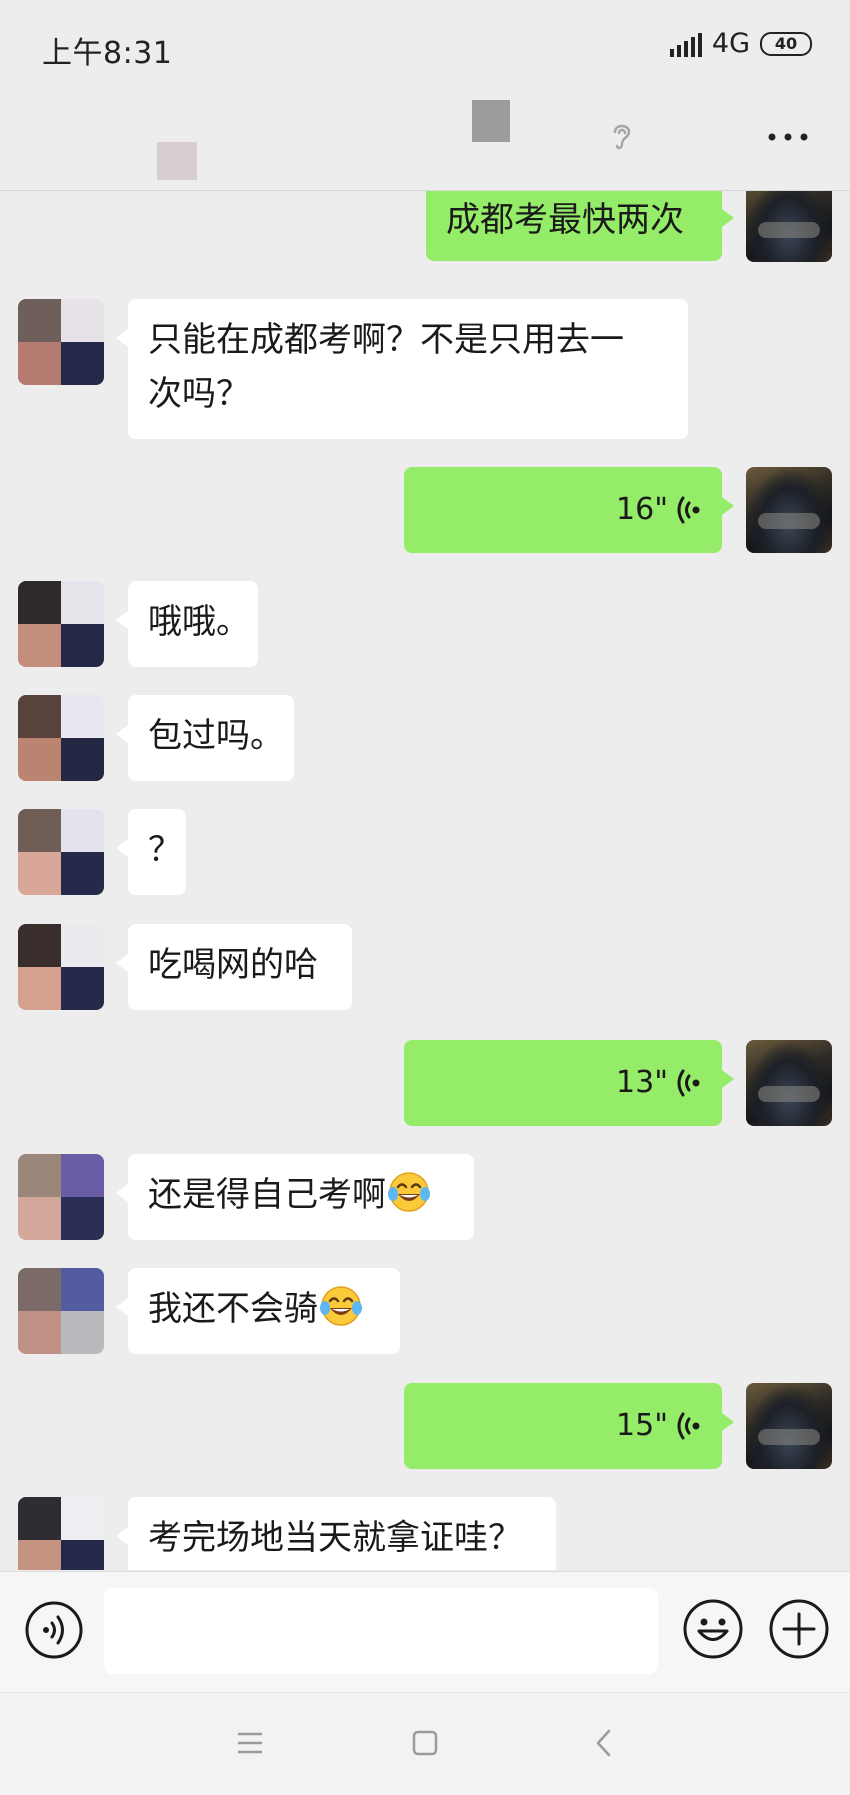  What do you see at coordinates (165, 850) in the screenshot?
I see `message-text: ？` at bounding box center [165, 850].